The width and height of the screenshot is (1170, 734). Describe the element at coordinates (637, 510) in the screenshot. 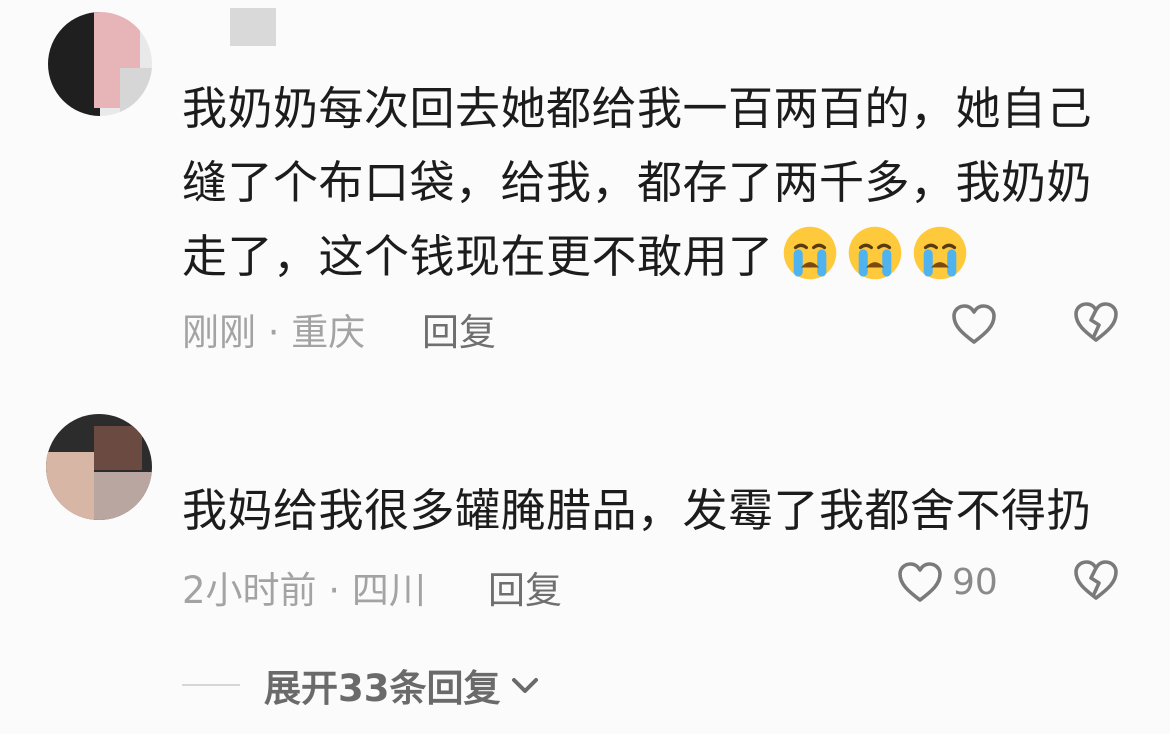

I see `comment-text-content: 我妈给我很多罐腌腊品，发霉了我都舍不得扔` at that location.